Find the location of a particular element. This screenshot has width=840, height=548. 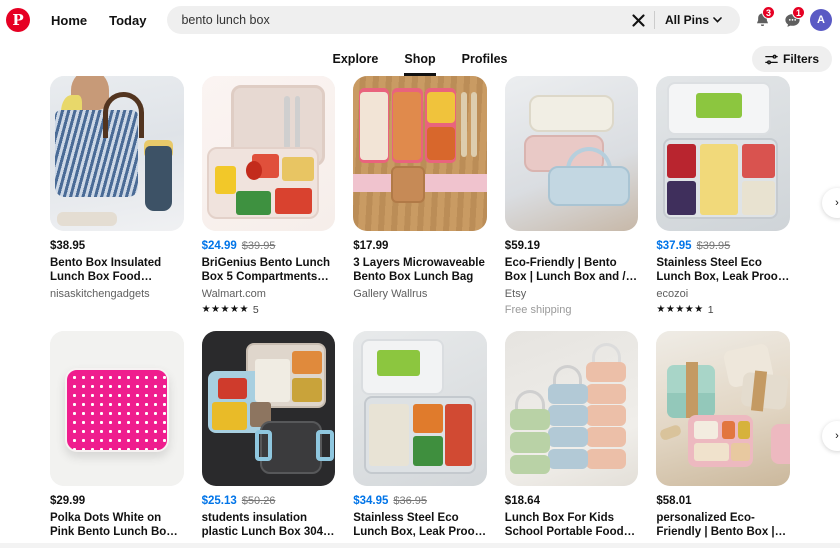

tab-list: Explore Shop Profiles is located at coordinates (420, 58).